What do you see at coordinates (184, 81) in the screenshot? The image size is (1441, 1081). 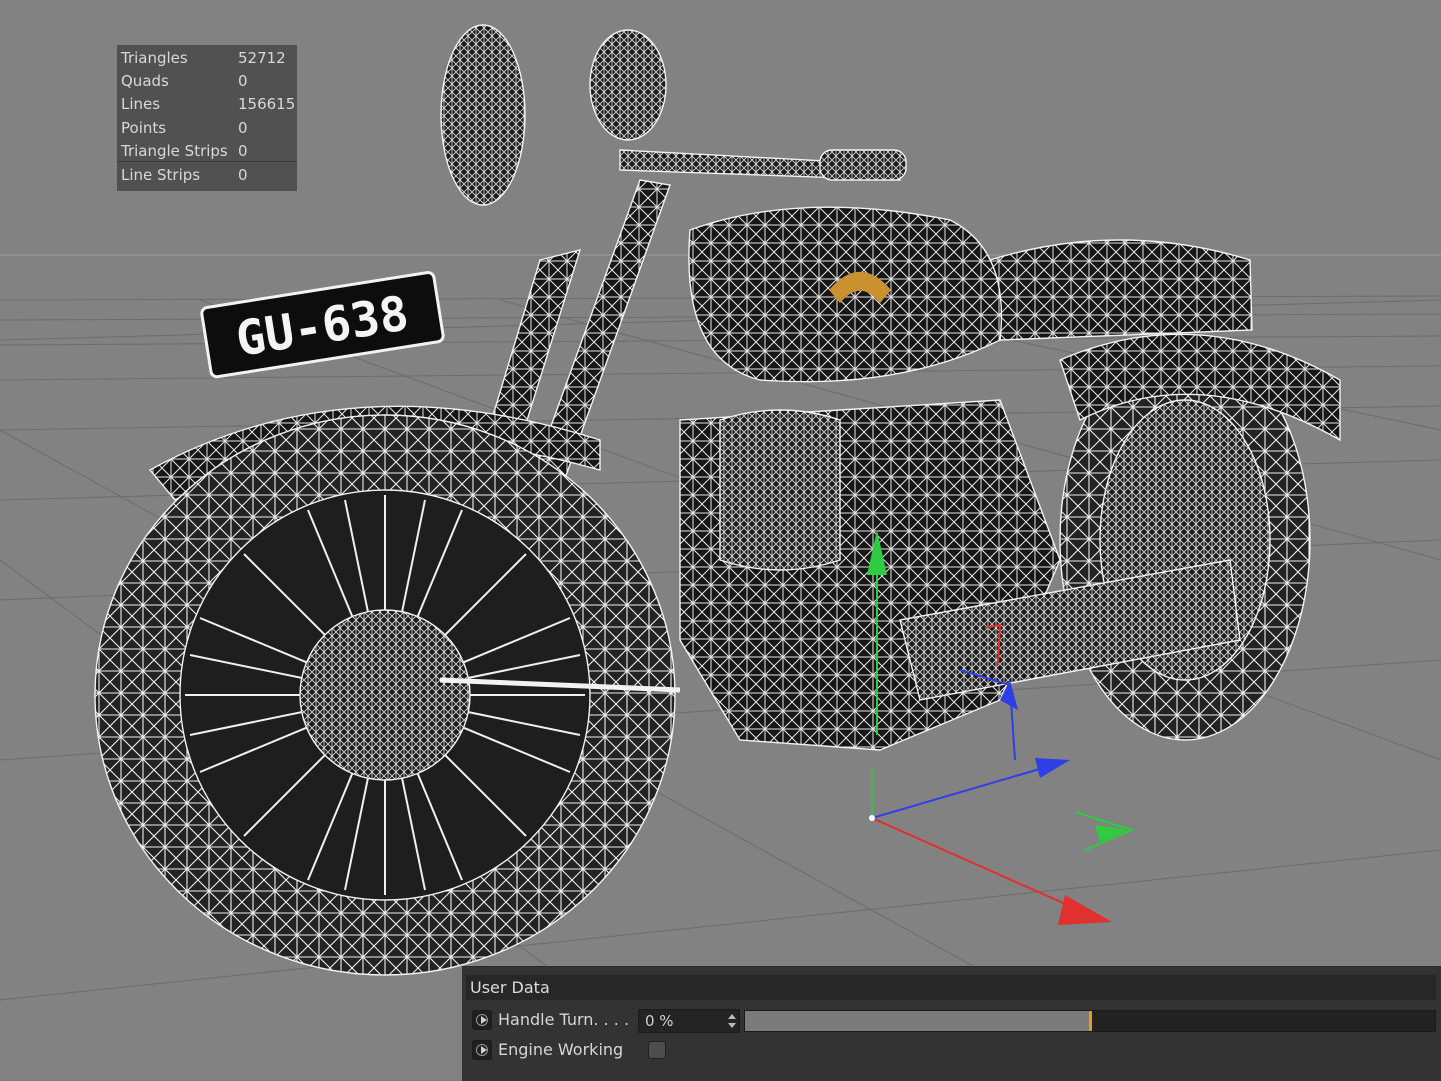 I see `stat-quads: Quads 0` at bounding box center [184, 81].